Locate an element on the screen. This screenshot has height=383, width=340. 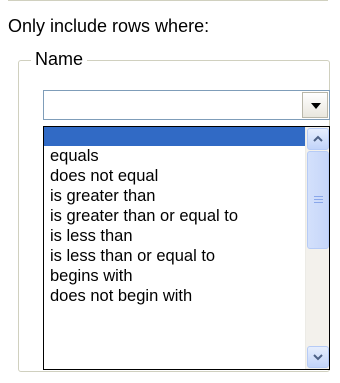
dropdown-option-does-not-equal: does not equal is located at coordinates (175, 176).